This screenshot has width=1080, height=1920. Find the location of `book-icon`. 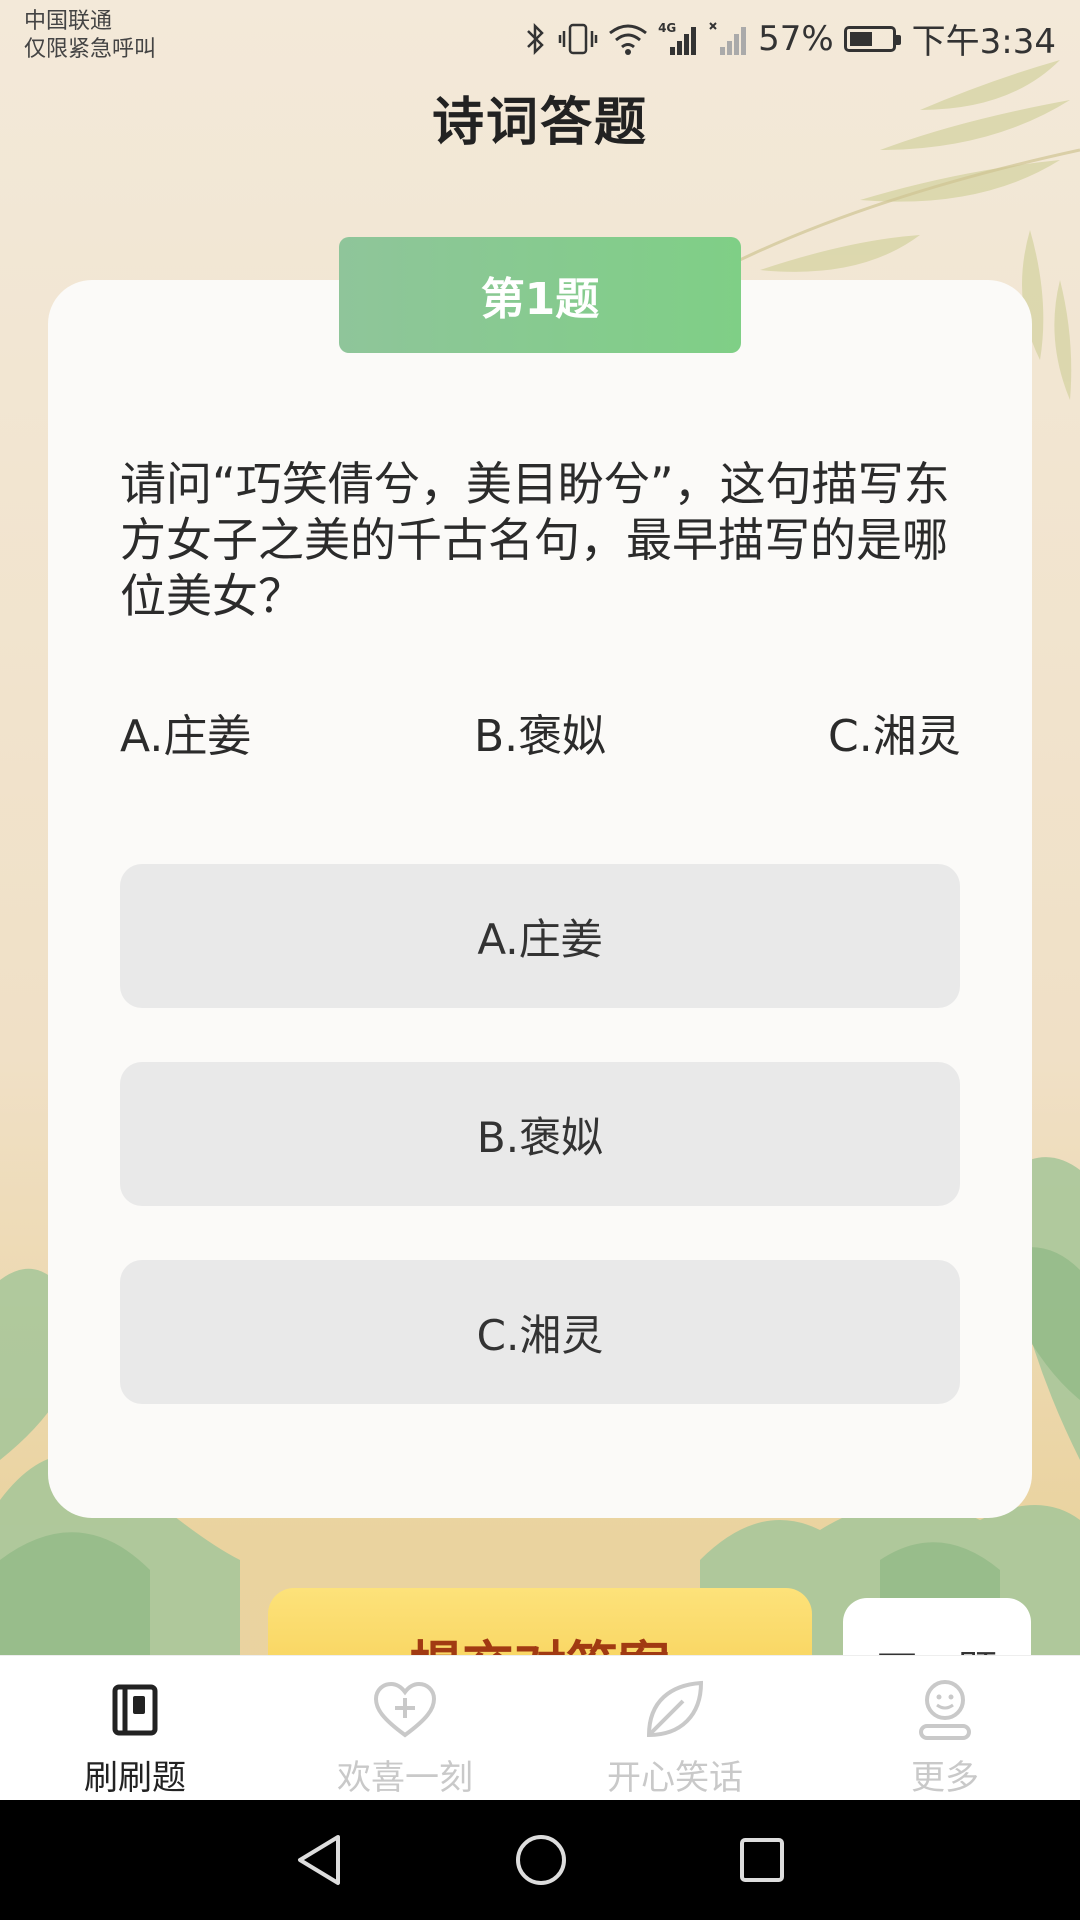

book-icon is located at coordinates (135, 1710).